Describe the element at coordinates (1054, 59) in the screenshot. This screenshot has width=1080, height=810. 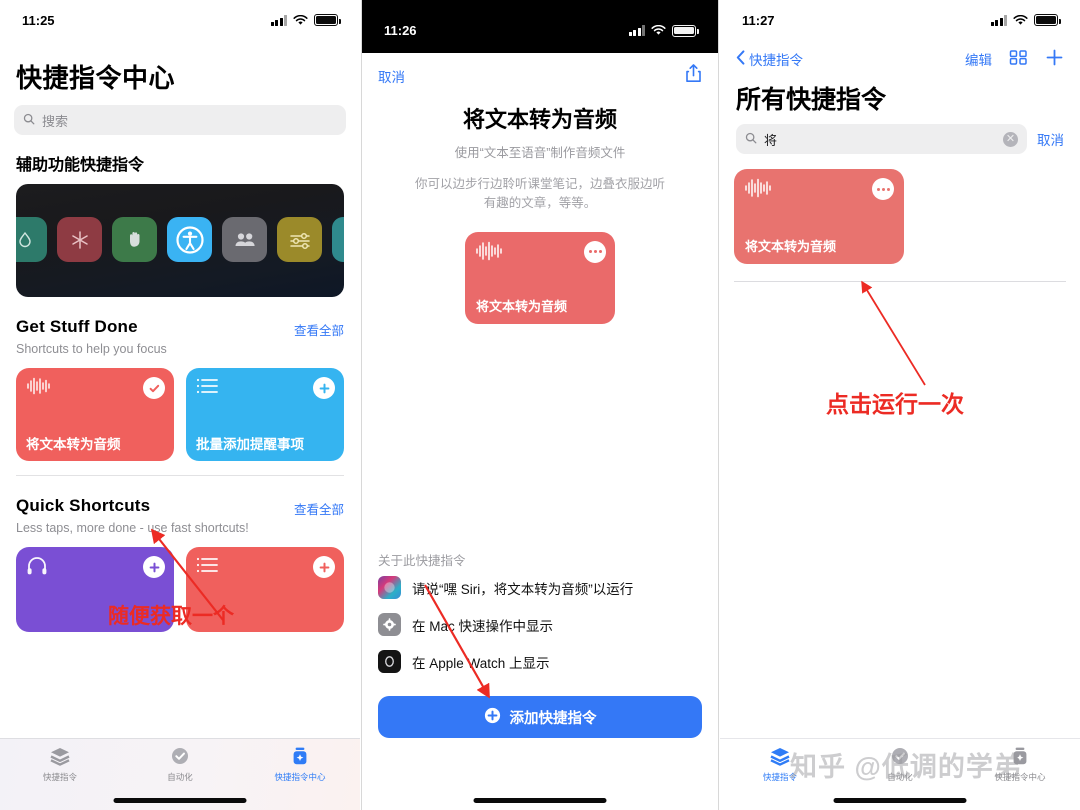
I see `add-button` at that location.